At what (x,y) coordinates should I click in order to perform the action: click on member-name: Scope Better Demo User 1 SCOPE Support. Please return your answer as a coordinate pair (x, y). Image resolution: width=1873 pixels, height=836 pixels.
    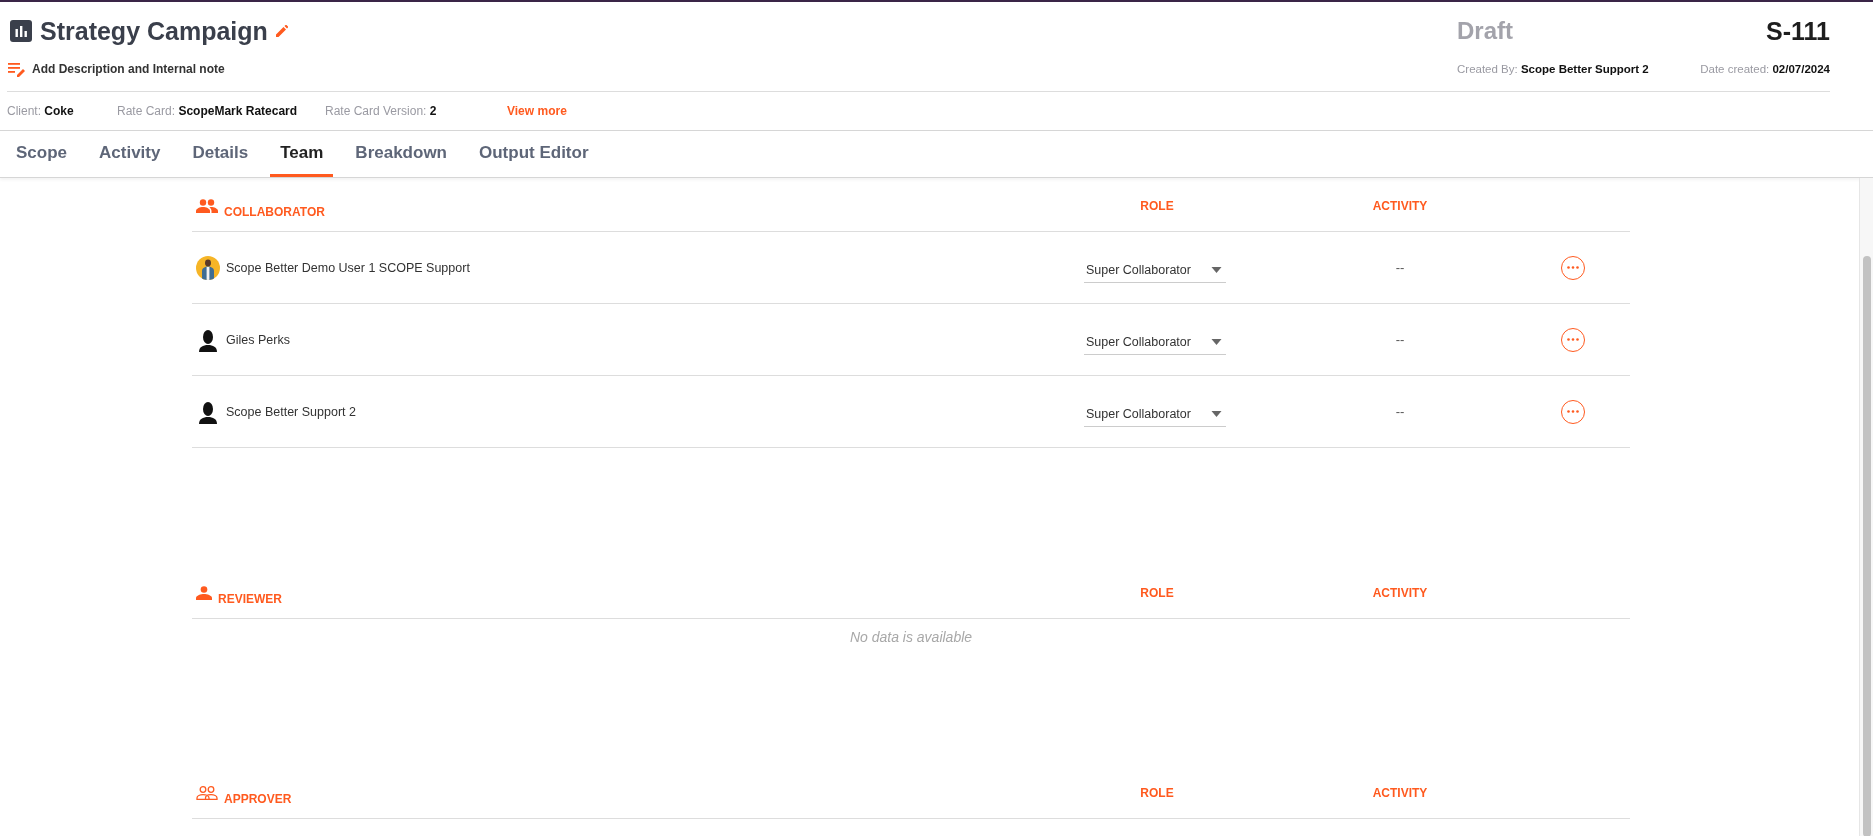
    Looking at the image, I should click on (348, 267).